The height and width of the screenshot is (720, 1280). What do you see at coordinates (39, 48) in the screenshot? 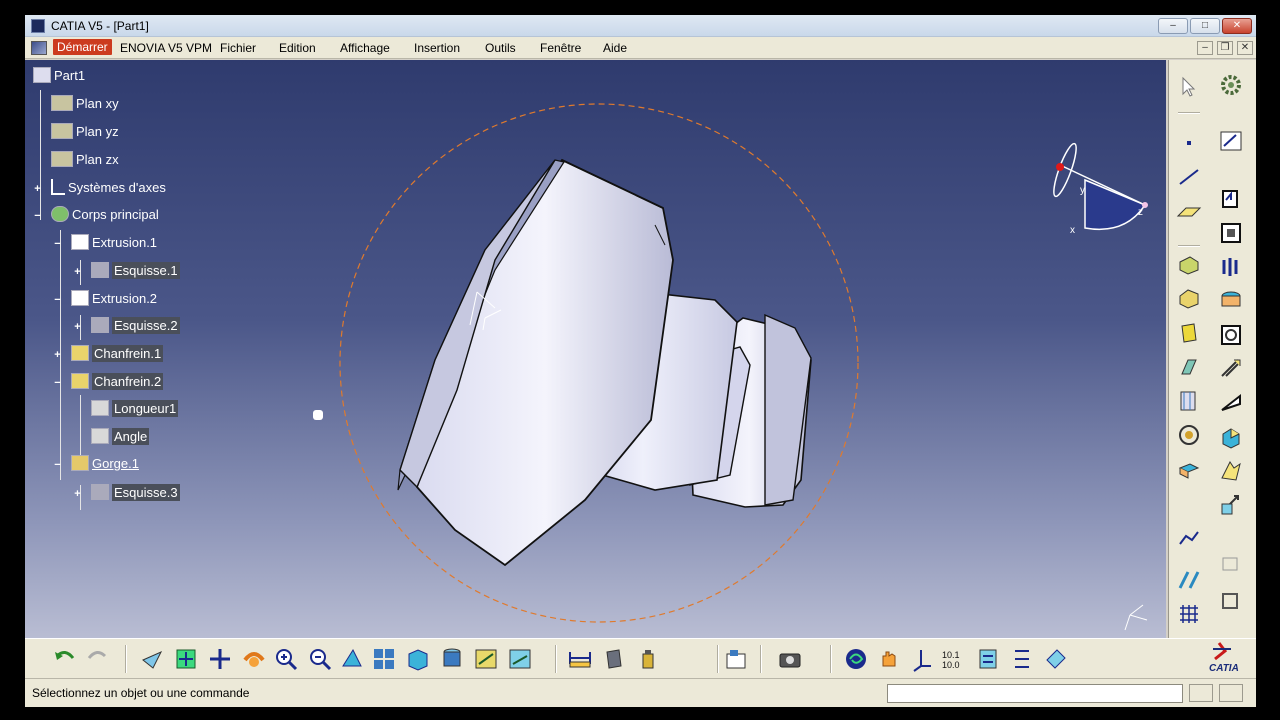
I see `document-icon` at bounding box center [39, 48].